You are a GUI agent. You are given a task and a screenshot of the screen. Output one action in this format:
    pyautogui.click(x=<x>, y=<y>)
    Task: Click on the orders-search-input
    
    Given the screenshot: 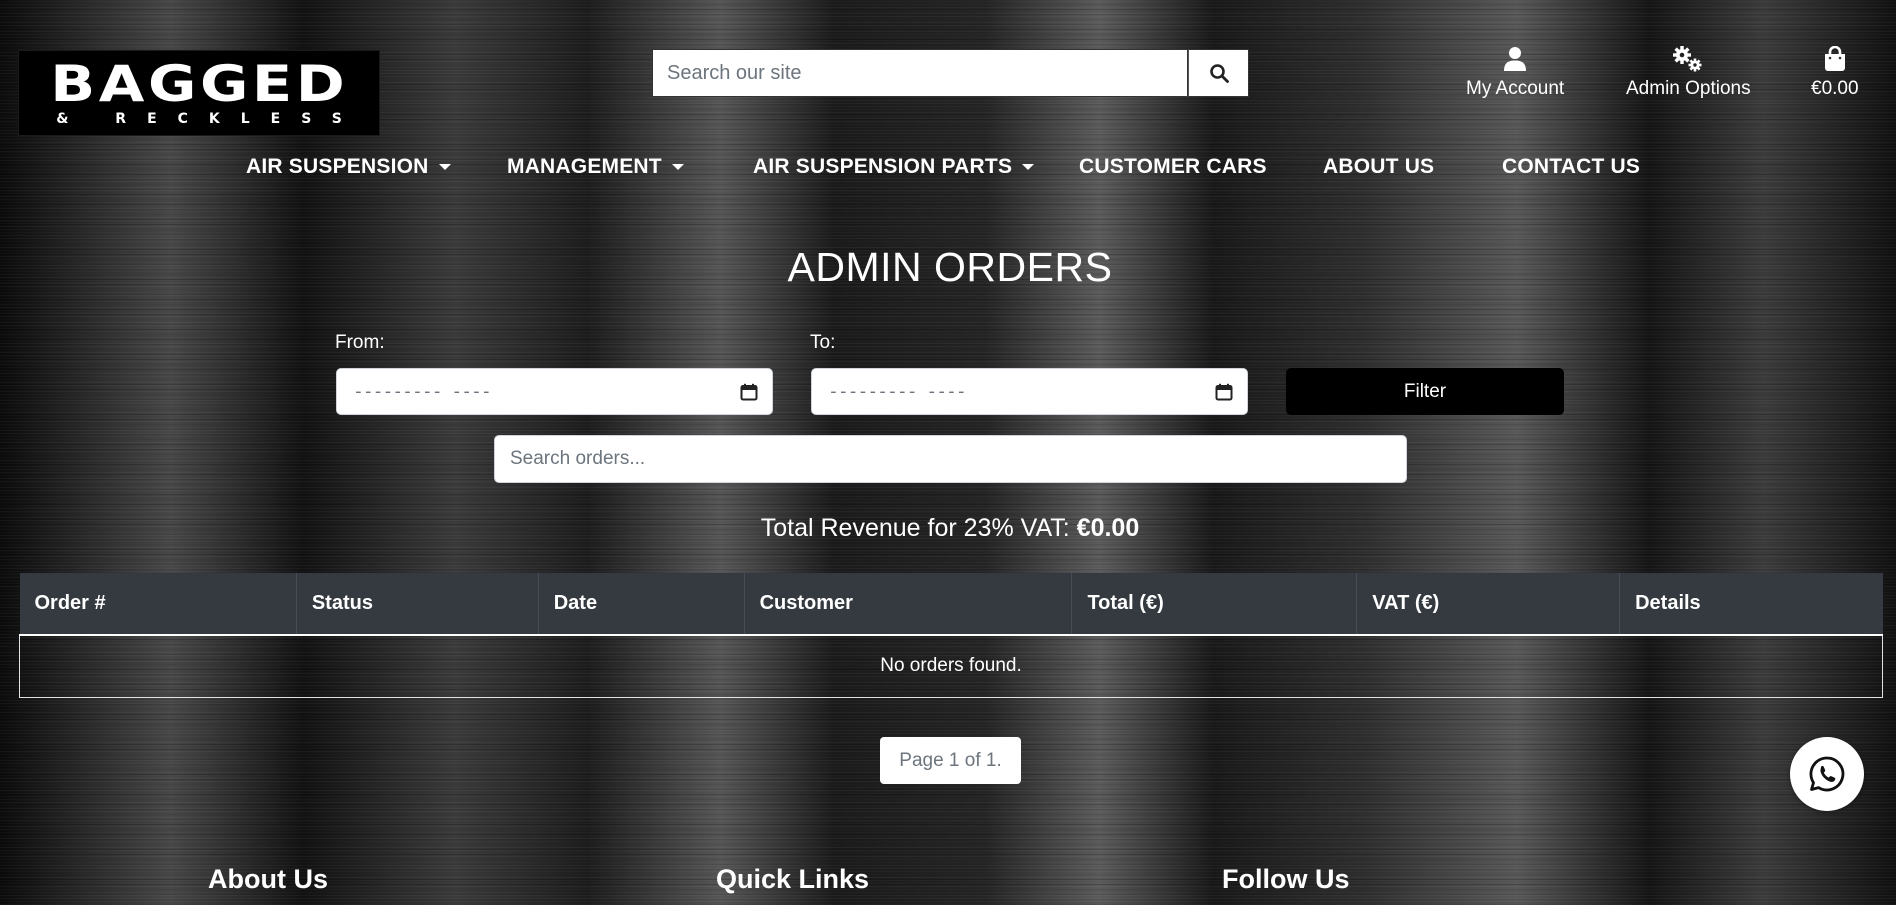 What is the action you would take?
    pyautogui.click(x=950, y=459)
    